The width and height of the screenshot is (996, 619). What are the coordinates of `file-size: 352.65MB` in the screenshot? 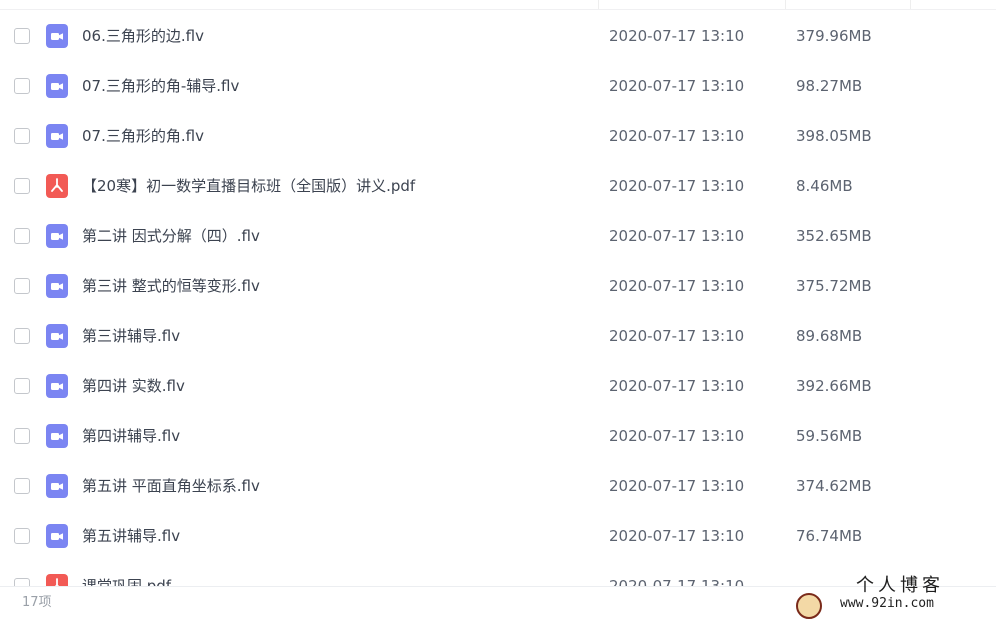 It's located at (834, 236).